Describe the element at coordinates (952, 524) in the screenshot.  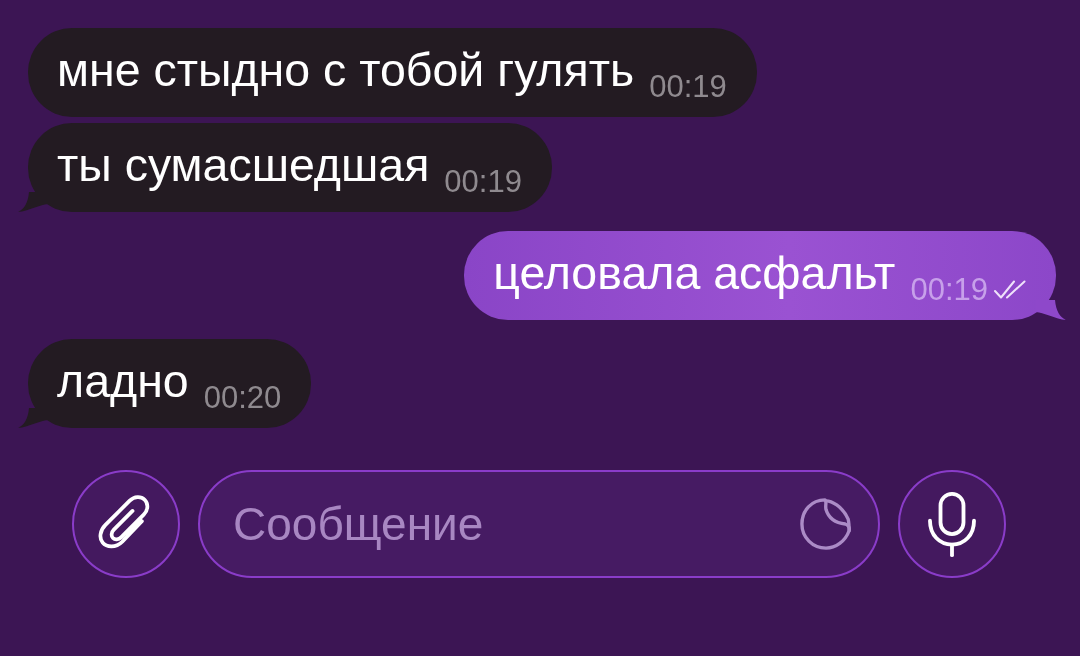
I see `microphone-icon` at that location.